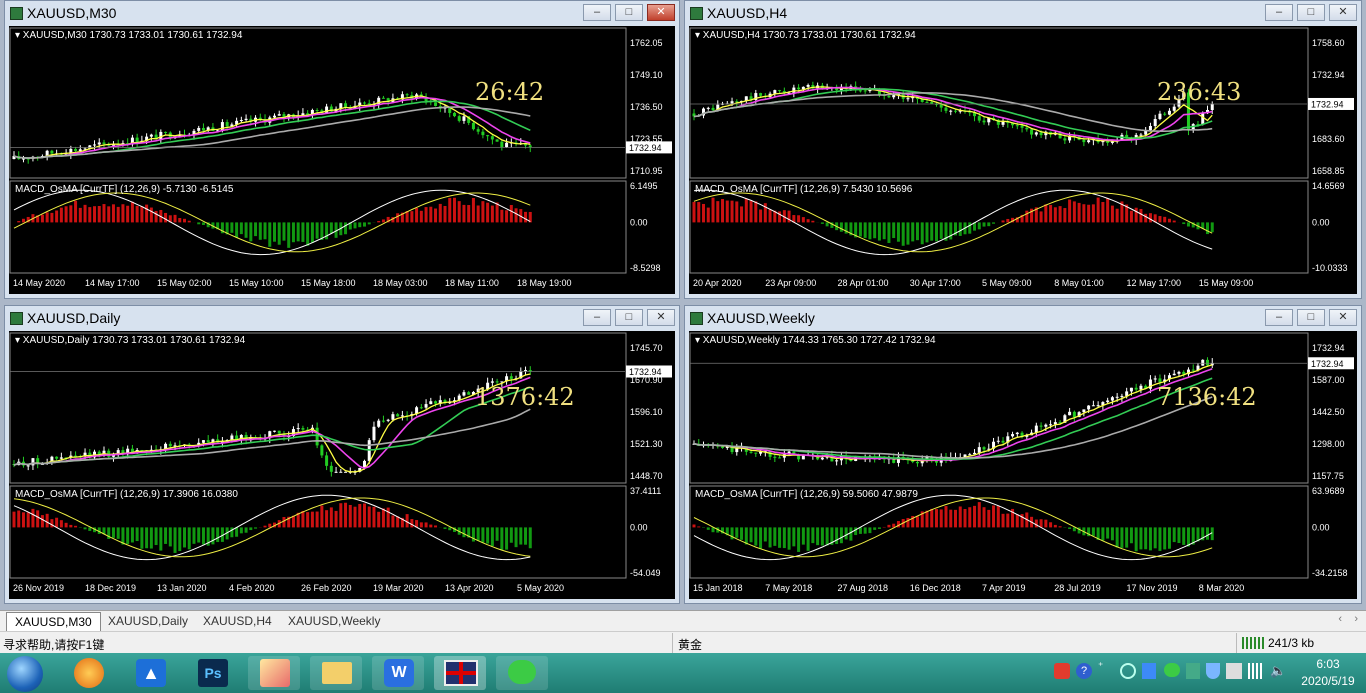 The height and width of the screenshot is (693, 1366). Describe the element at coordinates (53, 621) in the screenshot. I see `tab-m30: XAUUSD,M30` at that location.